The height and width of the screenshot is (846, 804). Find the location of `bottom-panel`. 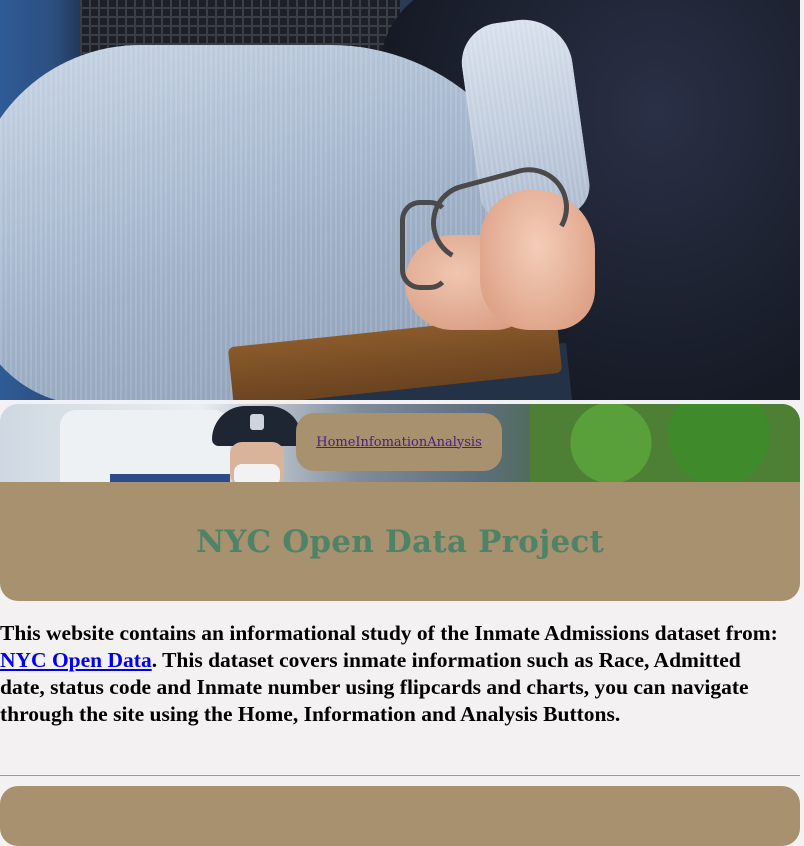

bottom-panel is located at coordinates (400, 816).